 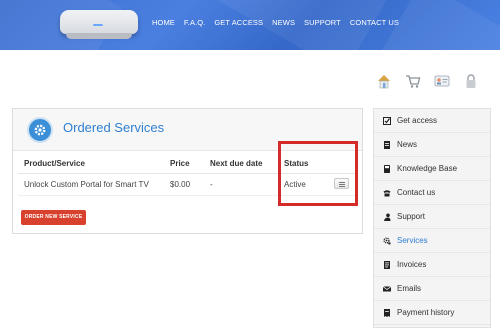 What do you see at coordinates (318, 173) in the screenshot?
I see `status-highlight-box` at bounding box center [318, 173].